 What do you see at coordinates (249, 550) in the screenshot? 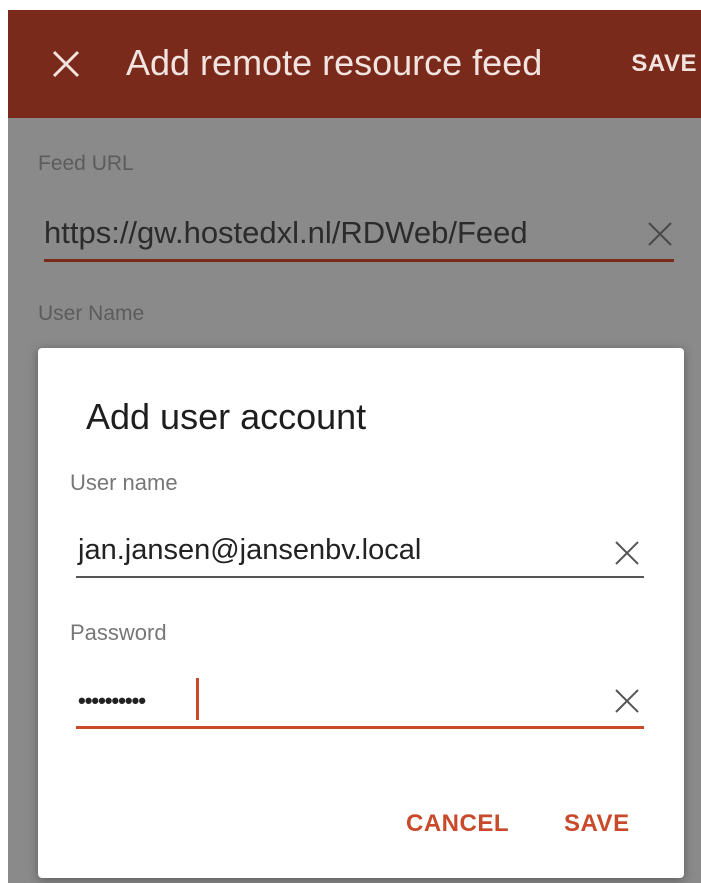
I see `dialog-username-input: jan.jansen@jansenbv.local` at bounding box center [249, 550].